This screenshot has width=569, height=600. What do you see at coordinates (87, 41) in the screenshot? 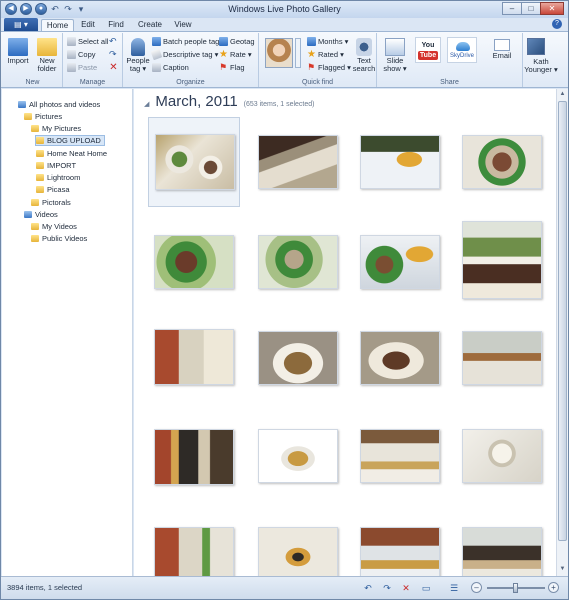
I see `select-all-button: Select all` at bounding box center [87, 41].